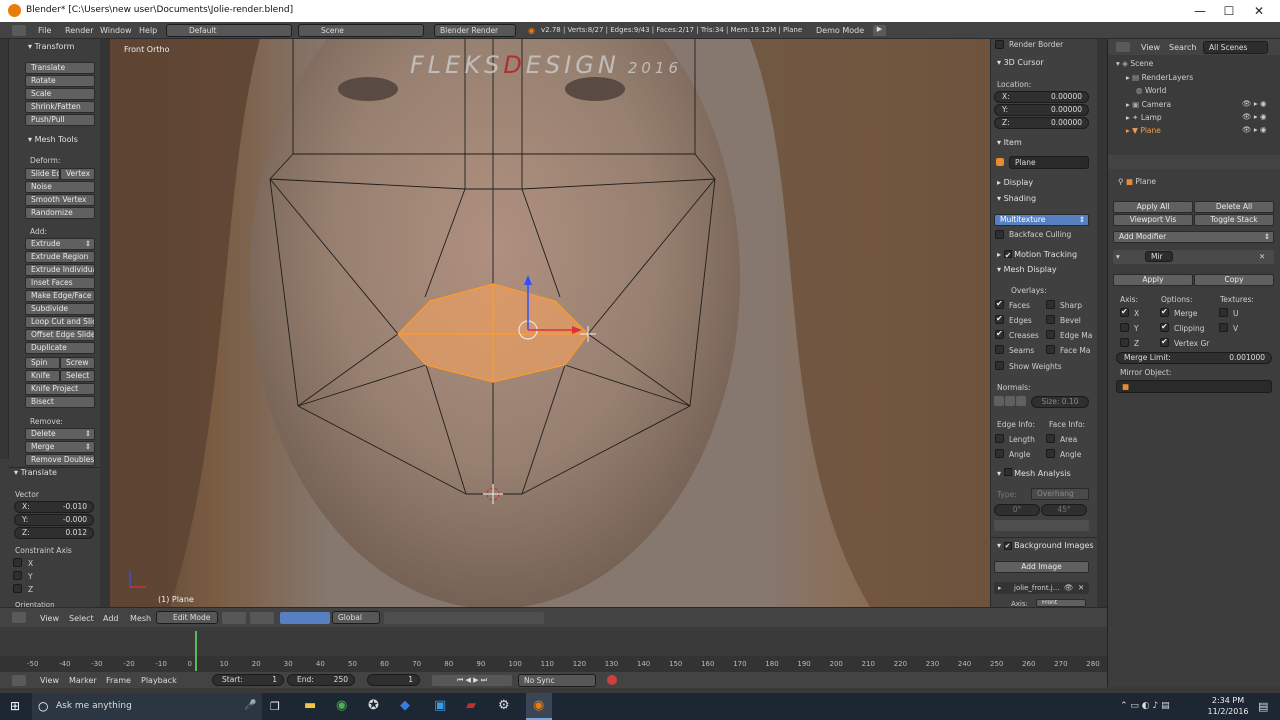 The image size is (1280, 720). I want to click on vector-z-field: Z: 0.012, so click(54, 533).